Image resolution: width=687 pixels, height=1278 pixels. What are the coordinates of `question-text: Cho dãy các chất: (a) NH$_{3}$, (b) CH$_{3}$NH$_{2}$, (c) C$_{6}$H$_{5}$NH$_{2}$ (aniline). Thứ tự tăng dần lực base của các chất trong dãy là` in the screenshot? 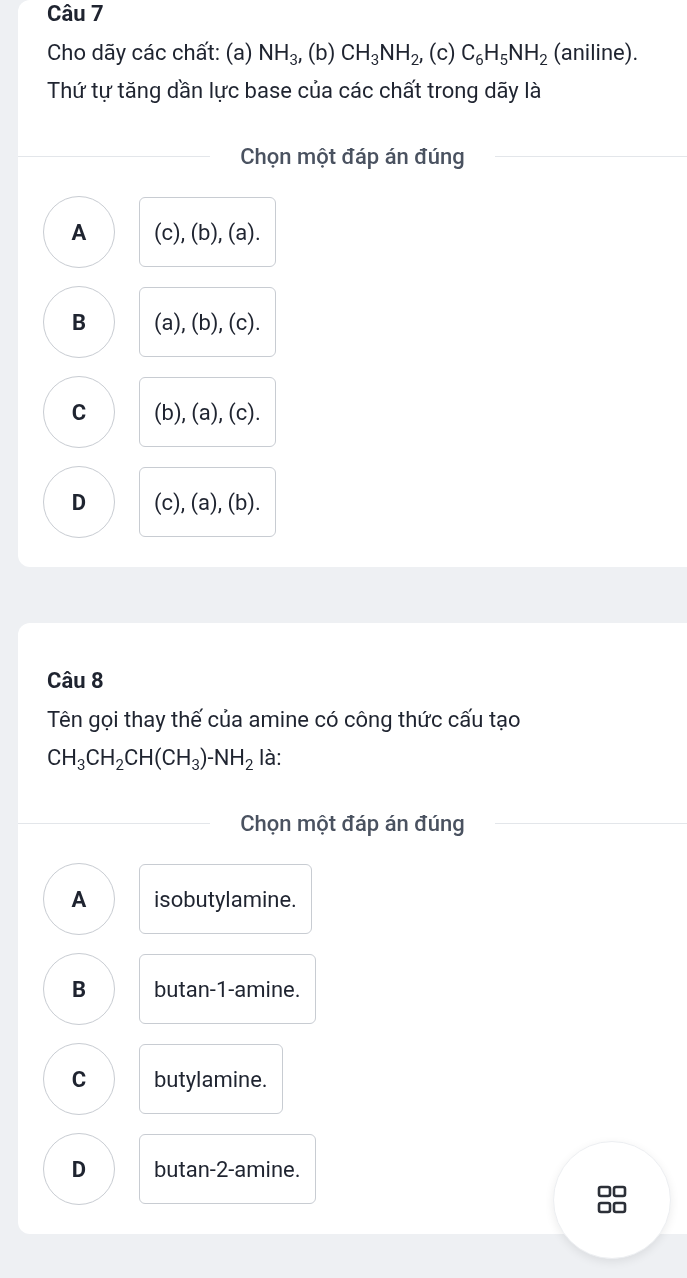 It's located at (343, 72).